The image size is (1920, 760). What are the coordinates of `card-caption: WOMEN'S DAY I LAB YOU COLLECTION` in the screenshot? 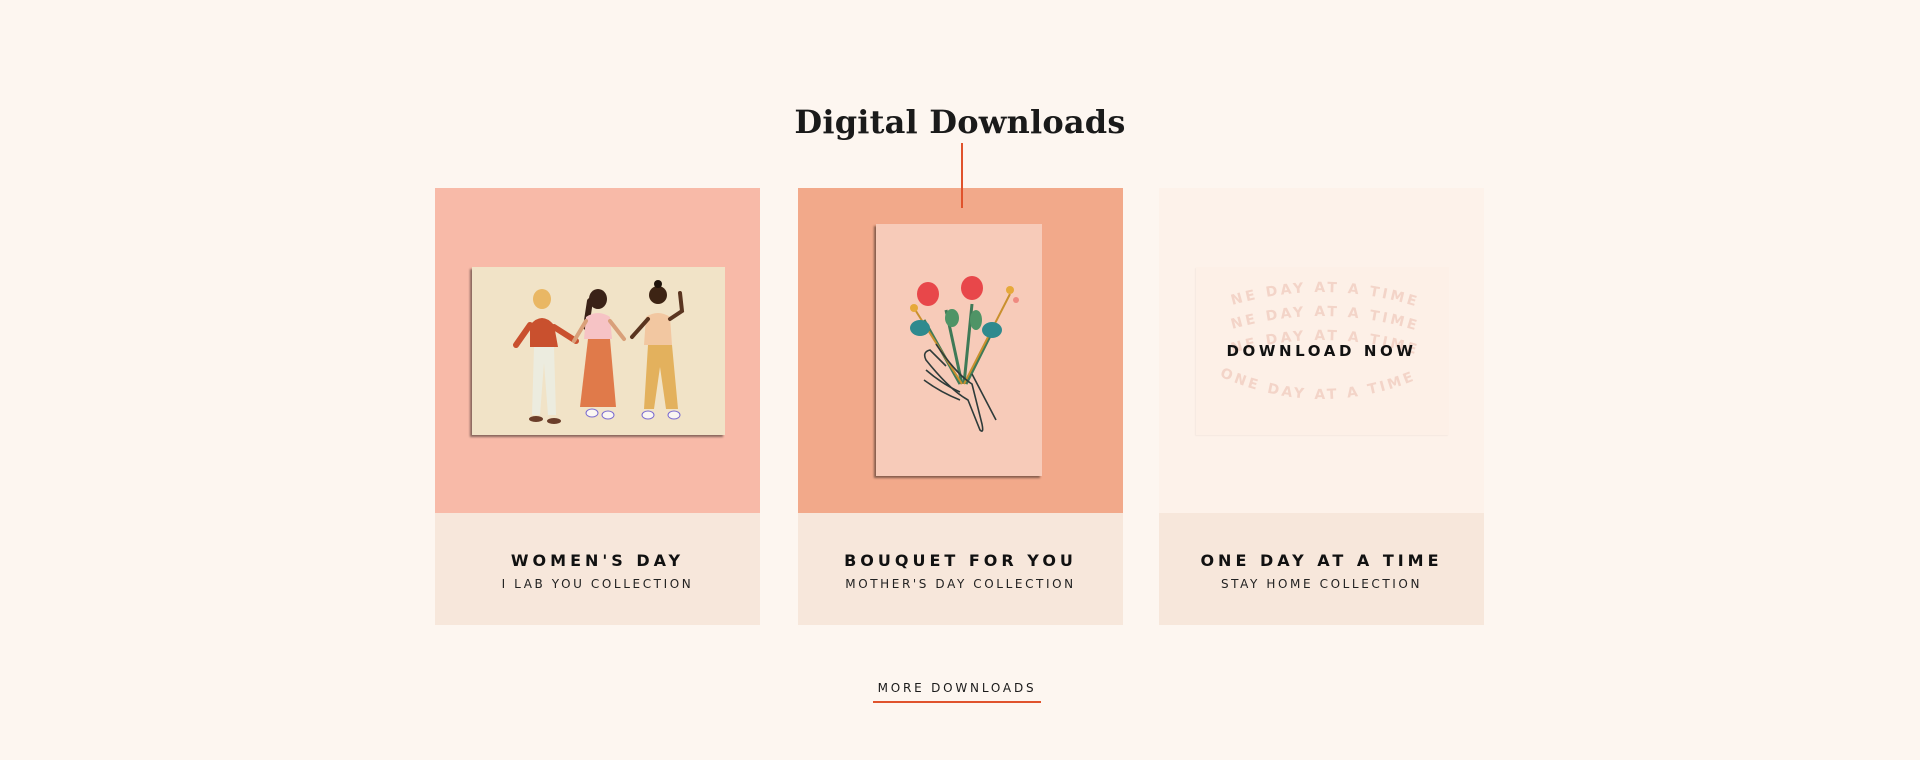 It's located at (597, 569).